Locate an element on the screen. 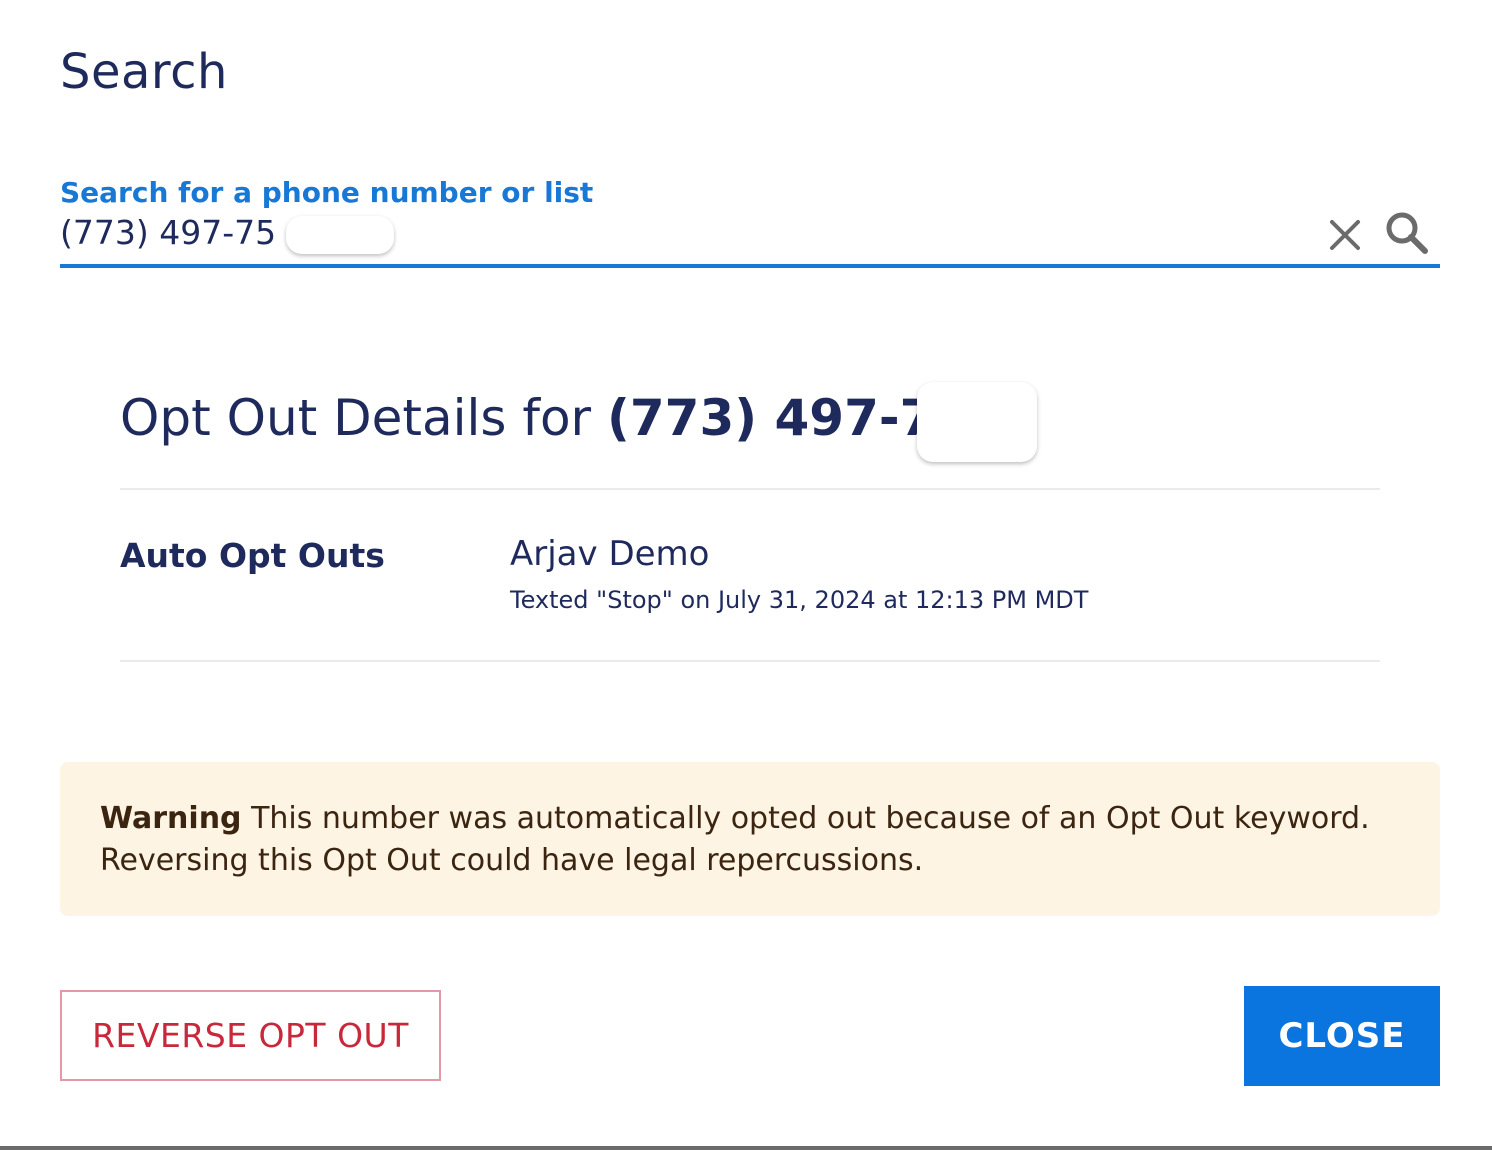 The width and height of the screenshot is (1492, 1150). details-phone-number: (773) 497-75 is located at coordinates (788, 418).